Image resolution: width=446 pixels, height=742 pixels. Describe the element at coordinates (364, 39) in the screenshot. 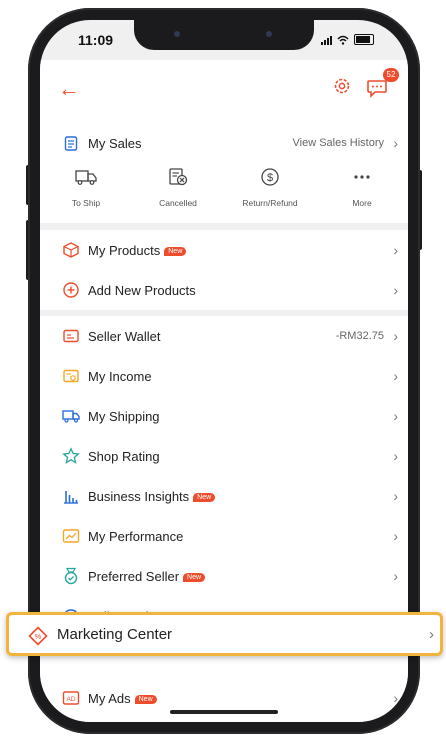

I see `battery-icon` at that location.